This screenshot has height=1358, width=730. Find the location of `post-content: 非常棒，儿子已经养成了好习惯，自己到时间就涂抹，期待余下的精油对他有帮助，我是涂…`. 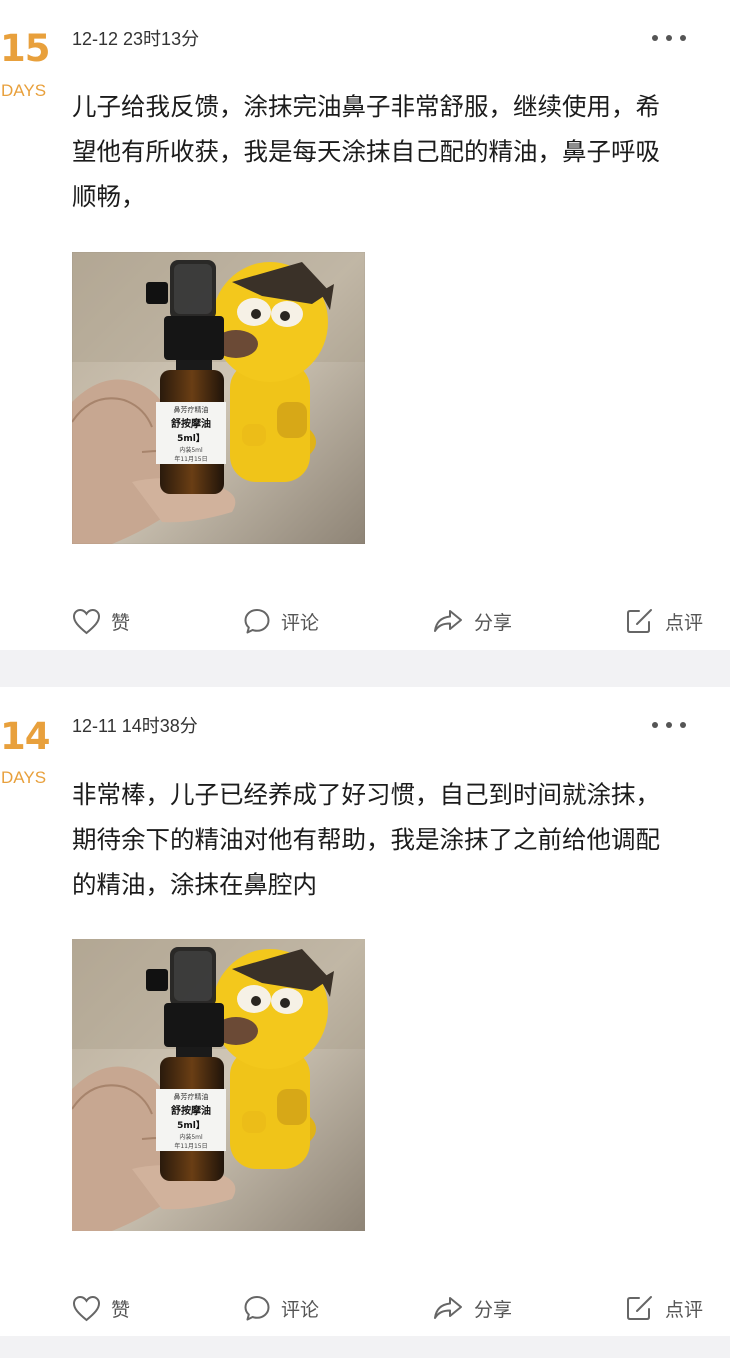

post-content: 非常棒，儿子已经养成了好习惯，自己到时间就涂抹，期待余下的精油对他有帮助，我是涂… is located at coordinates (366, 839).